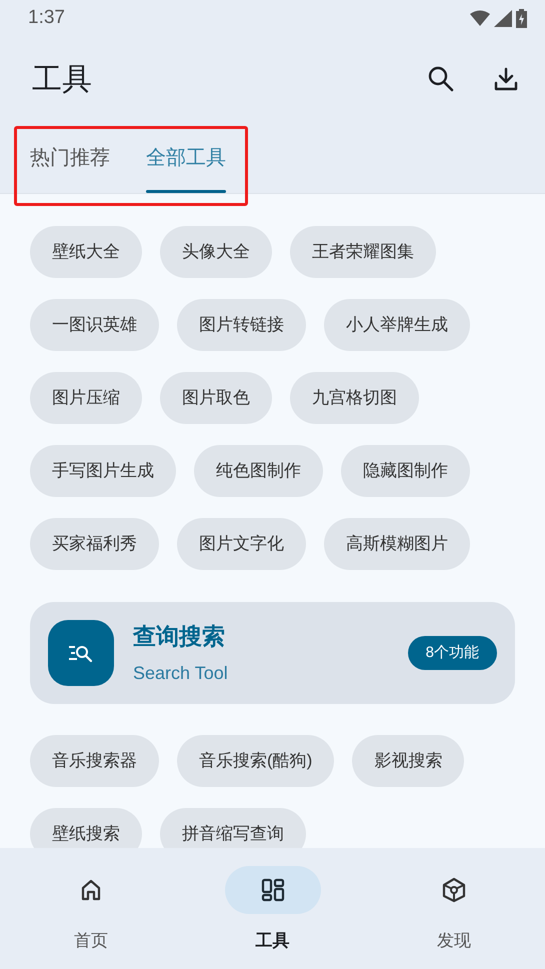 The image size is (545, 969). I want to click on tool-chip: 音乐搜索(酷狗), so click(255, 761).